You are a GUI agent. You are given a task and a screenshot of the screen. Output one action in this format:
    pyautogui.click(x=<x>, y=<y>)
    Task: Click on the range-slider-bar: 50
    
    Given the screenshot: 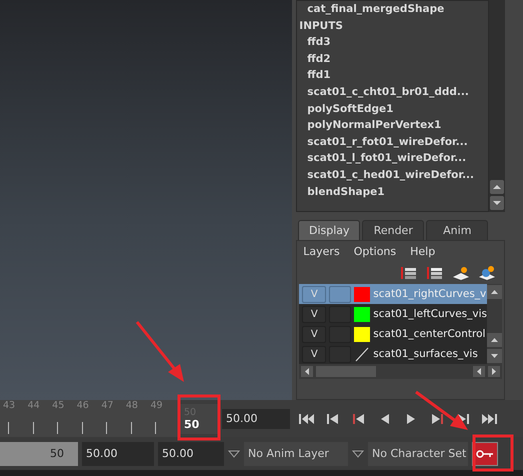 What is the action you would take?
    pyautogui.click(x=39, y=454)
    